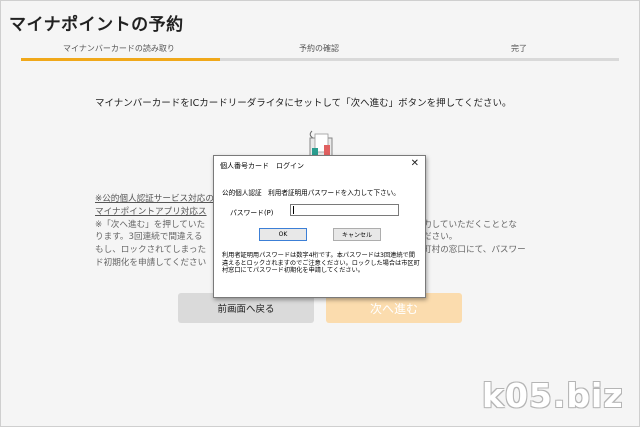 Image resolution: width=640 pixels, height=427 pixels. What do you see at coordinates (470, 224) in the screenshot?
I see `notes-line: 力していただくこととな` at bounding box center [470, 224].